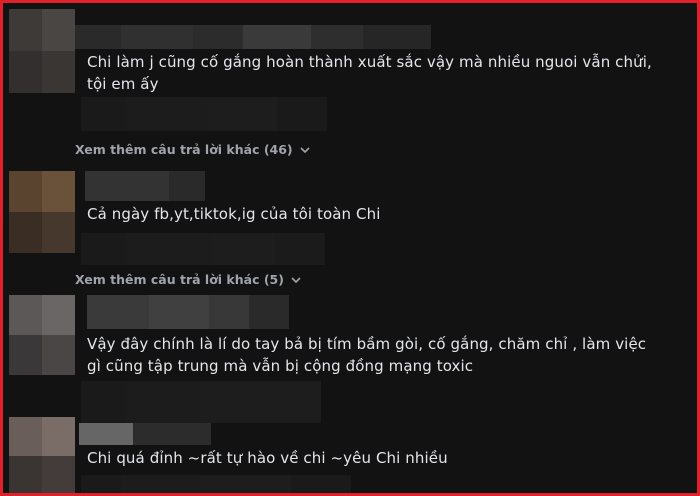 This screenshot has height=496, width=700. What do you see at coordinates (184, 149) in the screenshot?
I see `view-more-label: Xem thêm câu trả lời khác (46)` at bounding box center [184, 149].